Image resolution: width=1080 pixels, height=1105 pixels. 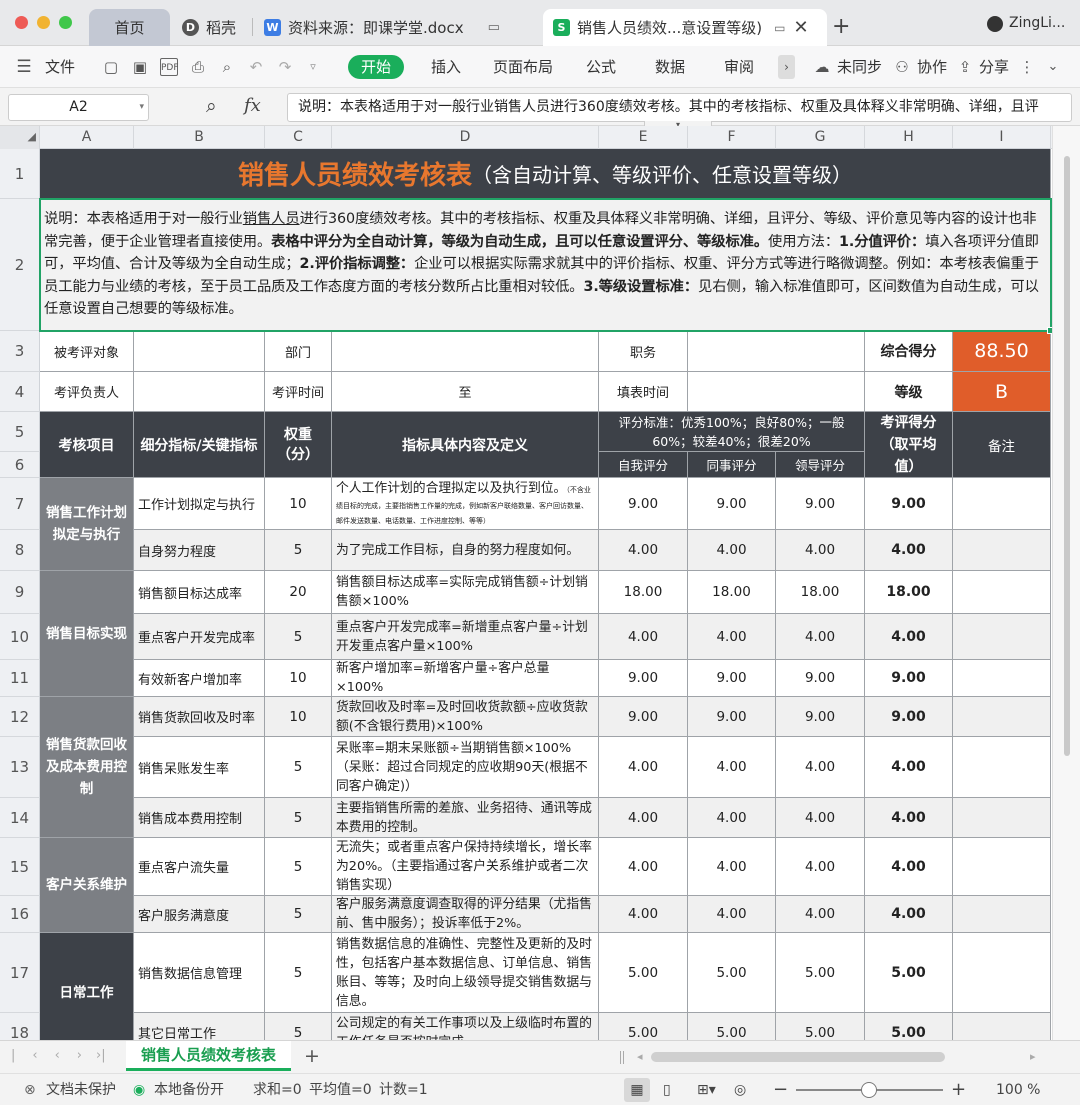 I want to click on category-cell: 销售工作计划拟定与执行, so click(x=87, y=524).